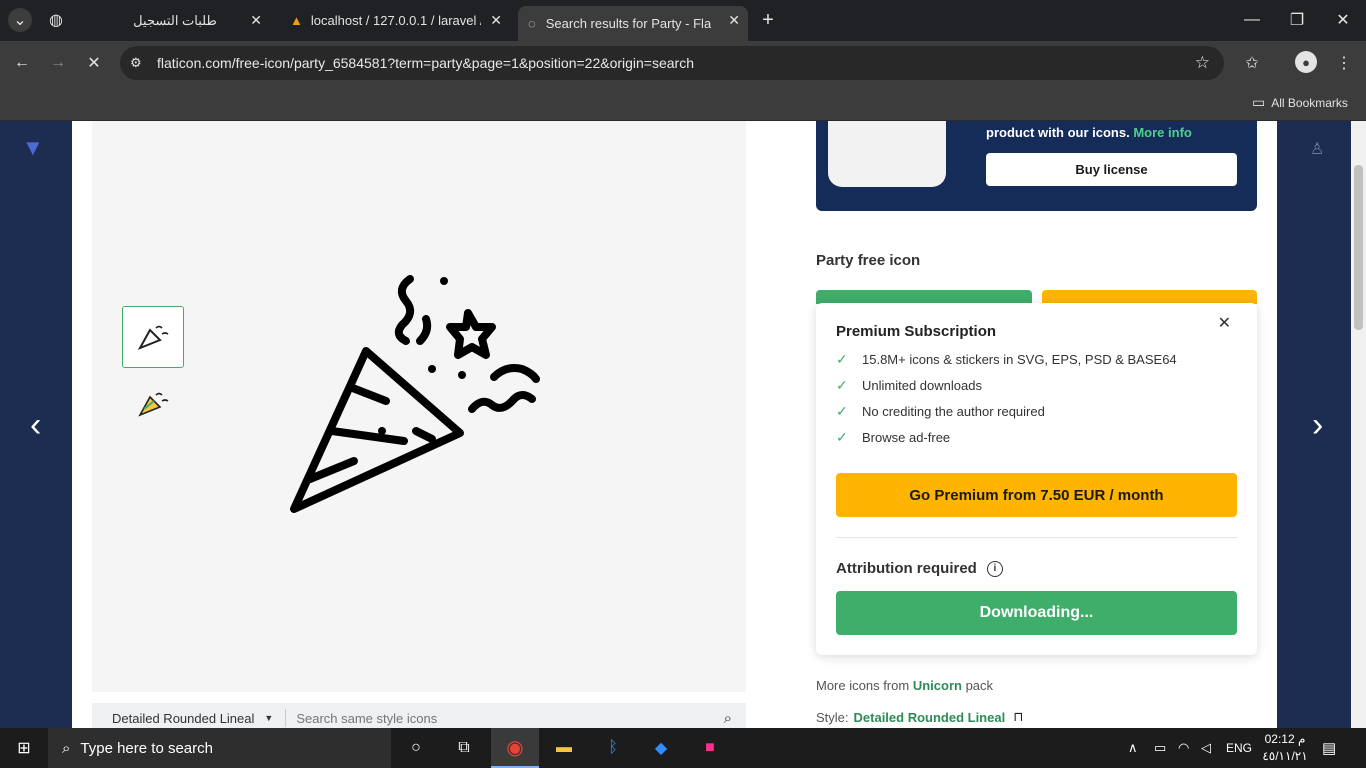 Image resolution: width=1366 pixels, height=768 pixels. What do you see at coordinates (863, 685) in the screenshot?
I see `more-icons-prefix: More icons from` at bounding box center [863, 685].